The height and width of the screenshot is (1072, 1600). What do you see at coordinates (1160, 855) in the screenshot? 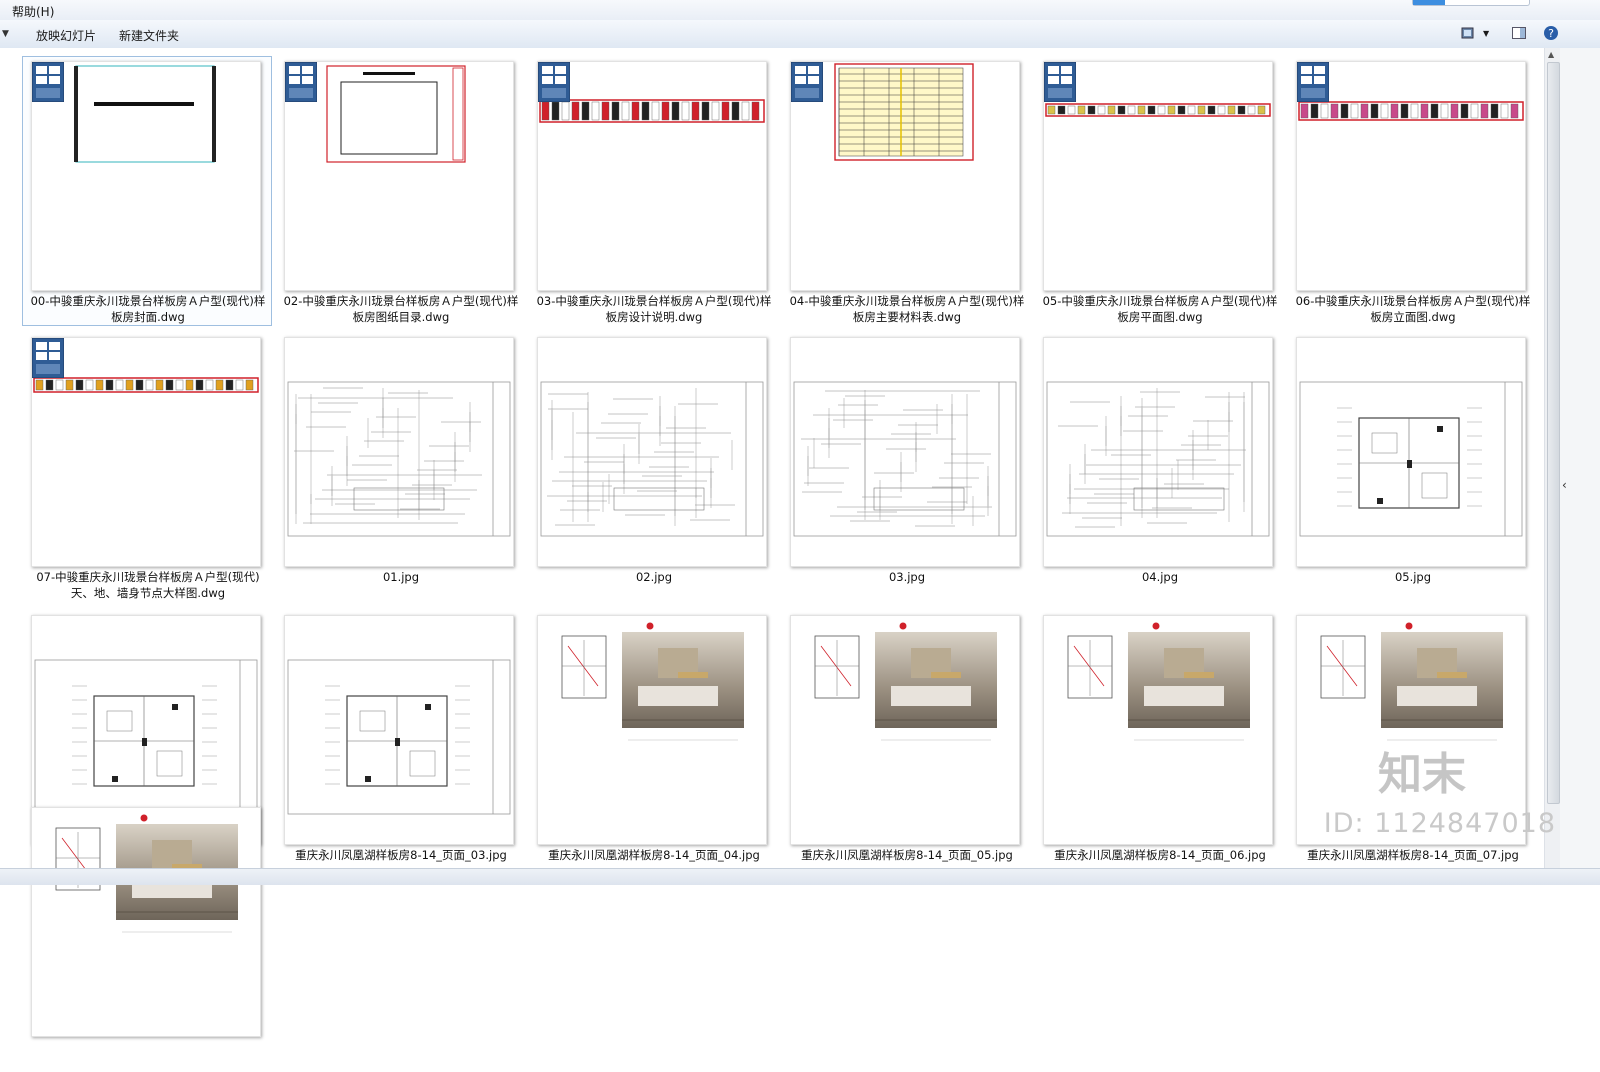
I see `file-name: 重庆永川凤凰湖样板房8-14_页面_06.jpg` at bounding box center [1160, 855].